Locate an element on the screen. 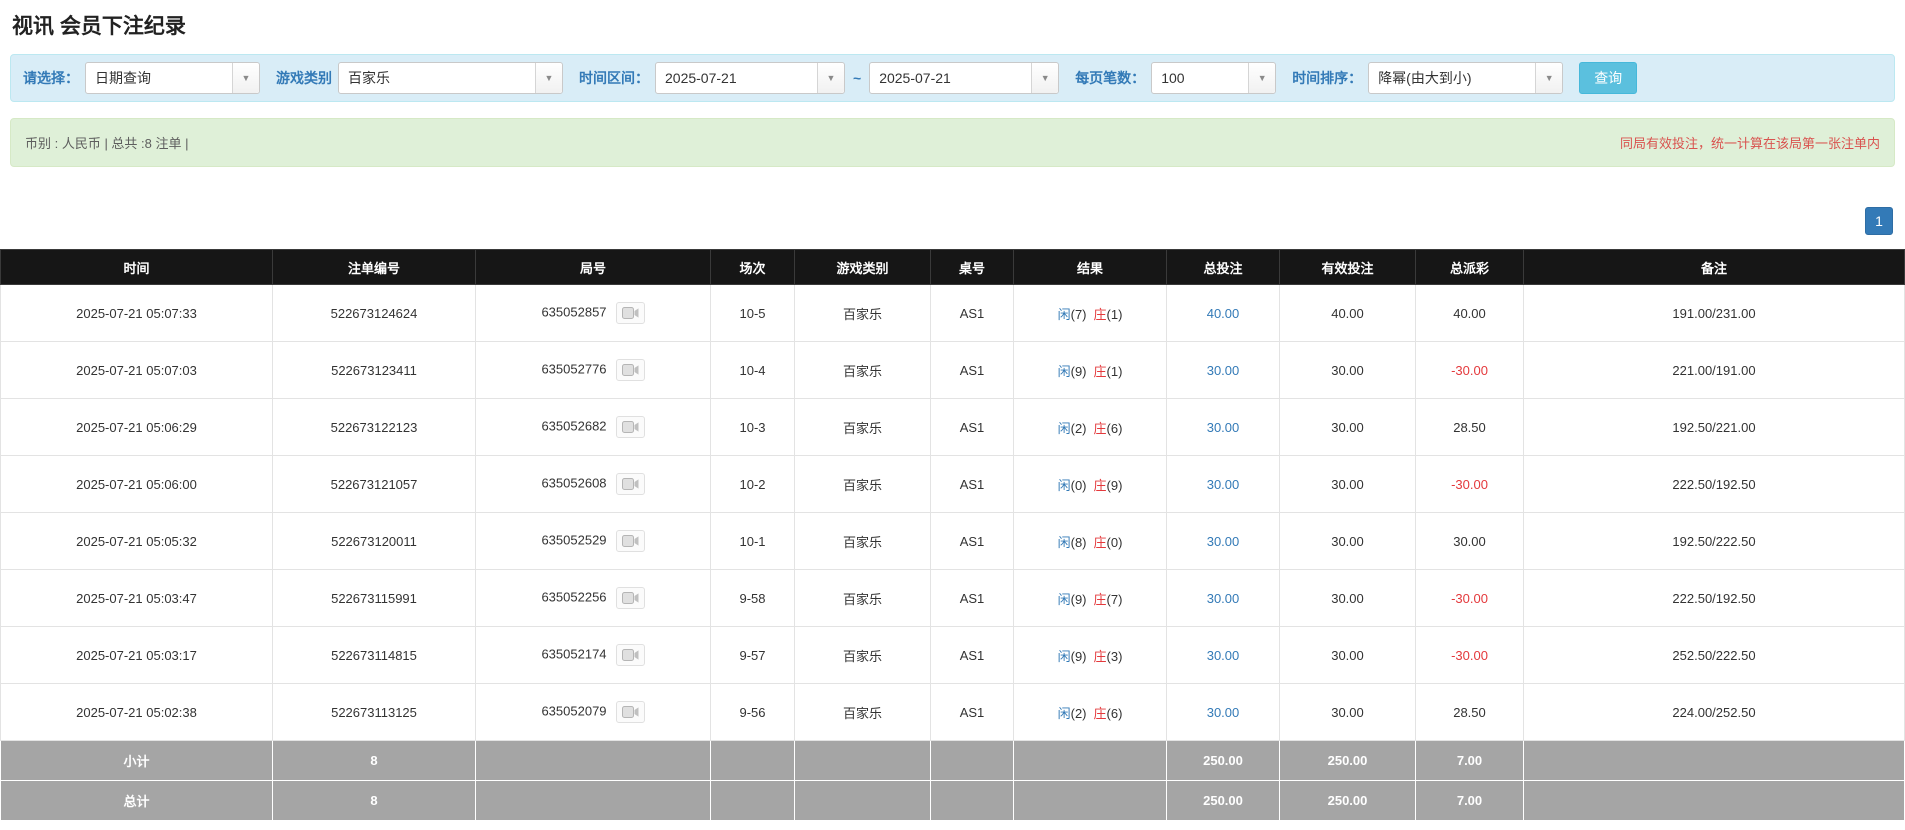  per-page-label: 每页笔数： is located at coordinates (1110, 78).